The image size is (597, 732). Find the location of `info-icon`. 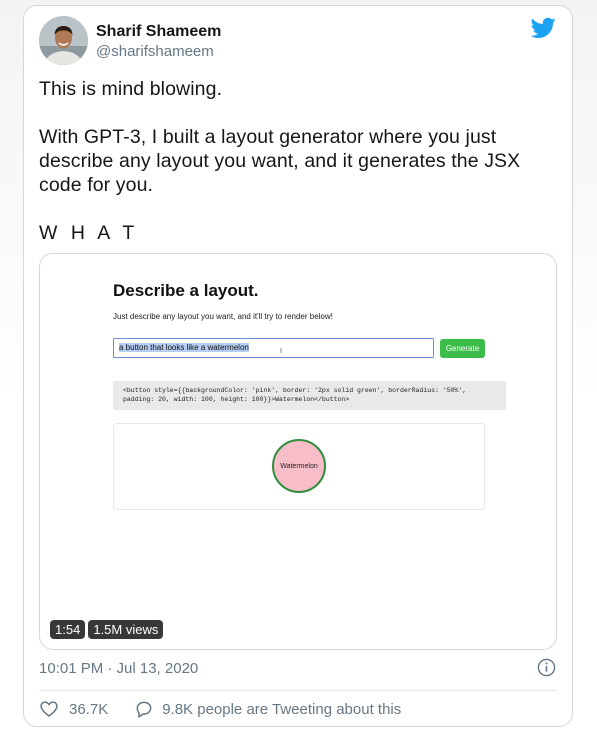

info-icon is located at coordinates (546, 667).